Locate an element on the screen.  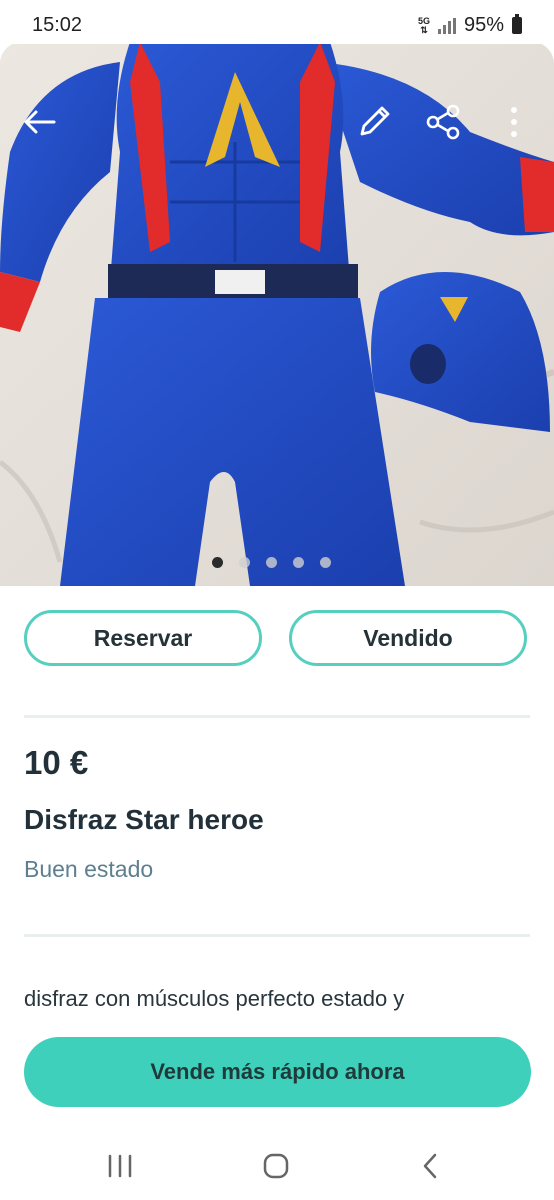
gallery-pagination is located at coordinates (271, 562).